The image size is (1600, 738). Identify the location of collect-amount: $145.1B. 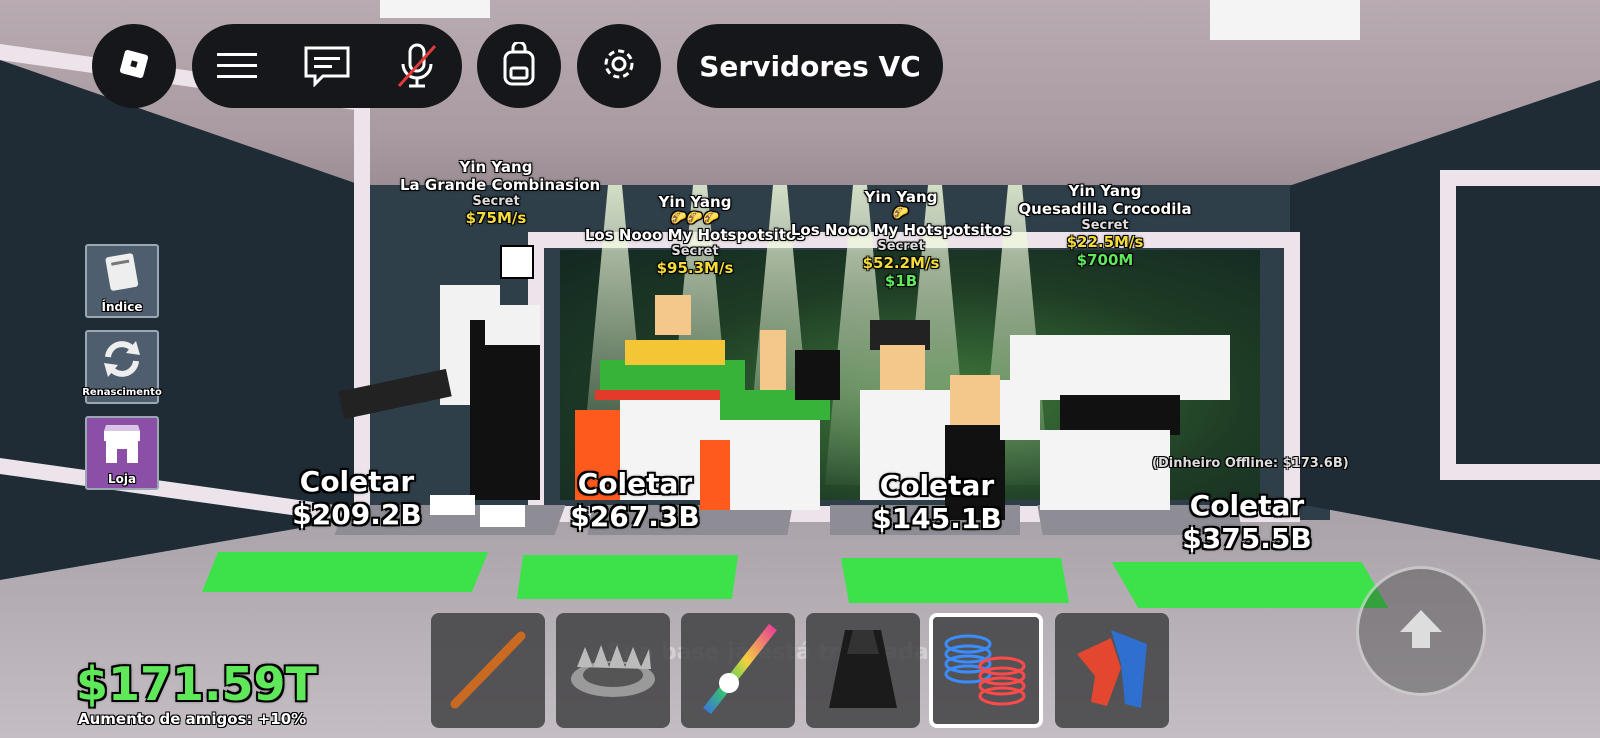
(937, 518).